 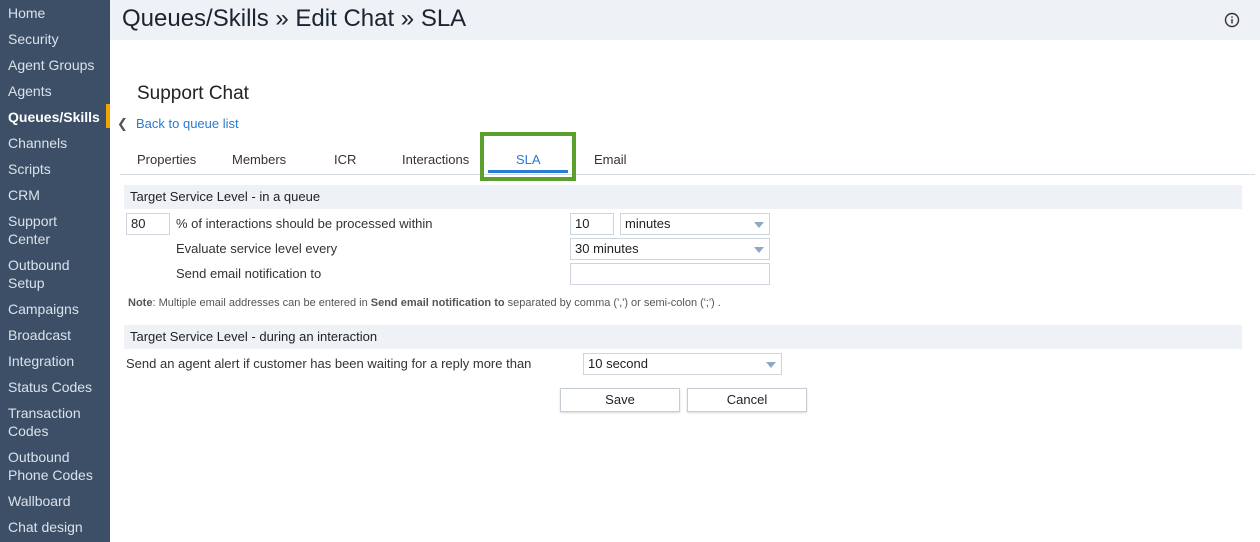 I want to click on percent-input: 80, so click(x=148, y=224).